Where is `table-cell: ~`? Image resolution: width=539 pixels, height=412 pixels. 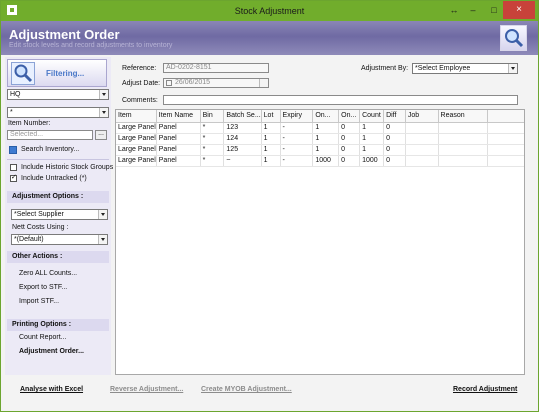 table-cell: ~ is located at coordinates (242, 161).